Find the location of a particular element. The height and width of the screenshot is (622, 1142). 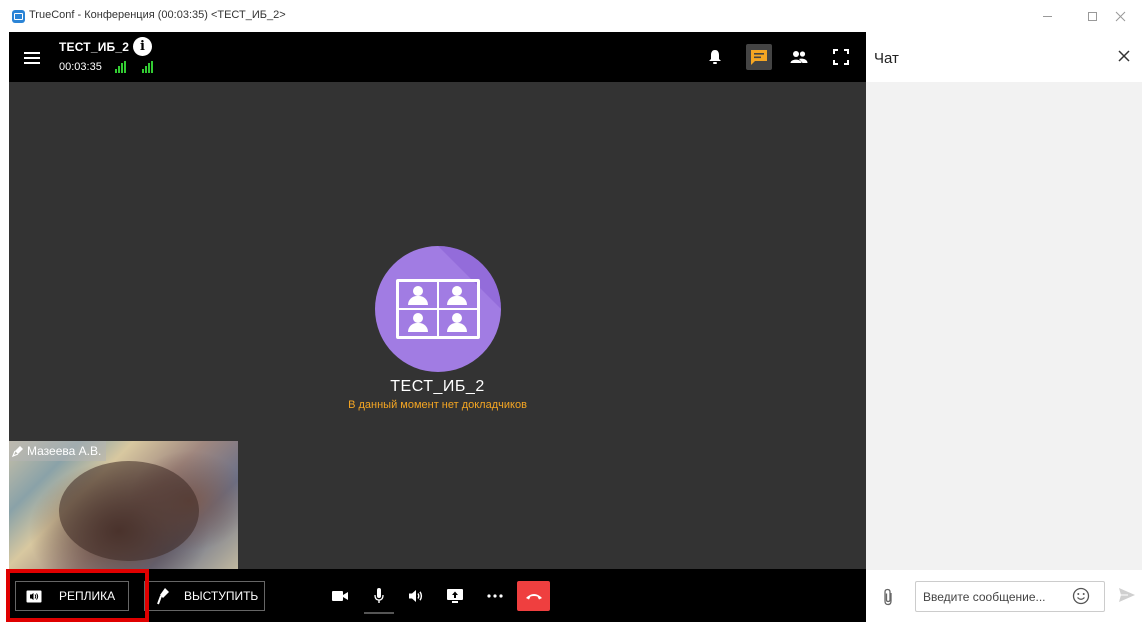

remark-icon is located at coordinates (34, 596).